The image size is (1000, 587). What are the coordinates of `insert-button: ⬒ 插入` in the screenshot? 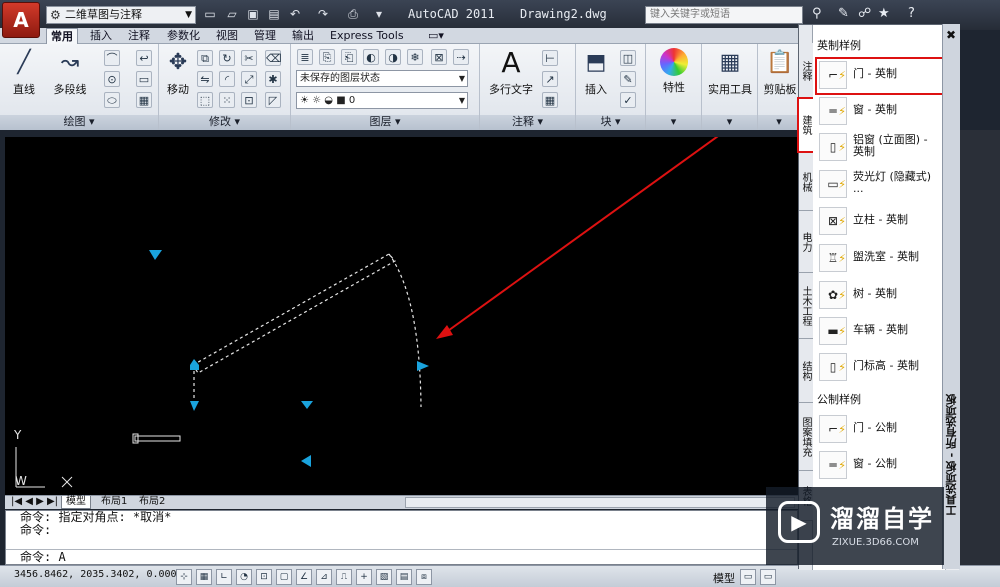 It's located at (596, 72).